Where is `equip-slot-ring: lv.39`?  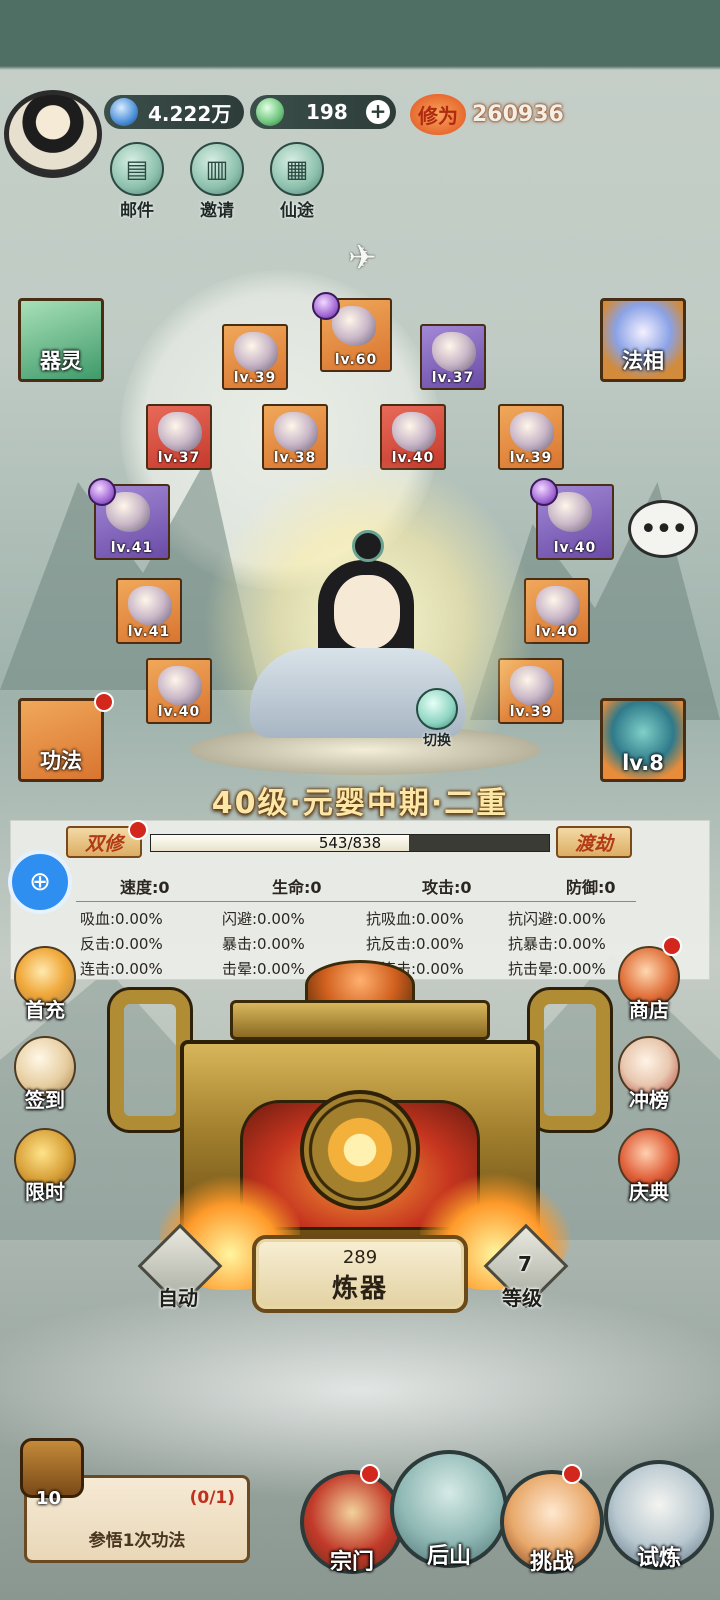
equip-slot-ring: lv.39 is located at coordinates (531, 437).